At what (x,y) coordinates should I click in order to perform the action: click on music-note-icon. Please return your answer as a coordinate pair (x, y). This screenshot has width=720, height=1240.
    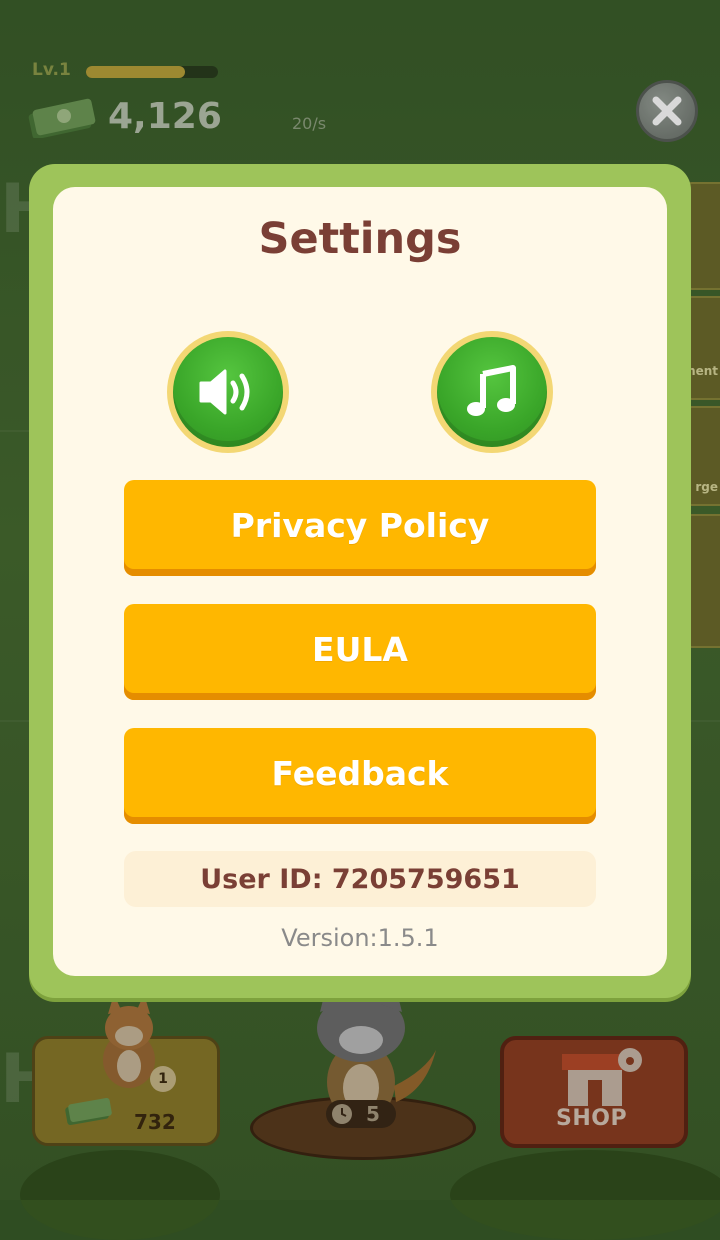
    Looking at the image, I should click on (491, 390).